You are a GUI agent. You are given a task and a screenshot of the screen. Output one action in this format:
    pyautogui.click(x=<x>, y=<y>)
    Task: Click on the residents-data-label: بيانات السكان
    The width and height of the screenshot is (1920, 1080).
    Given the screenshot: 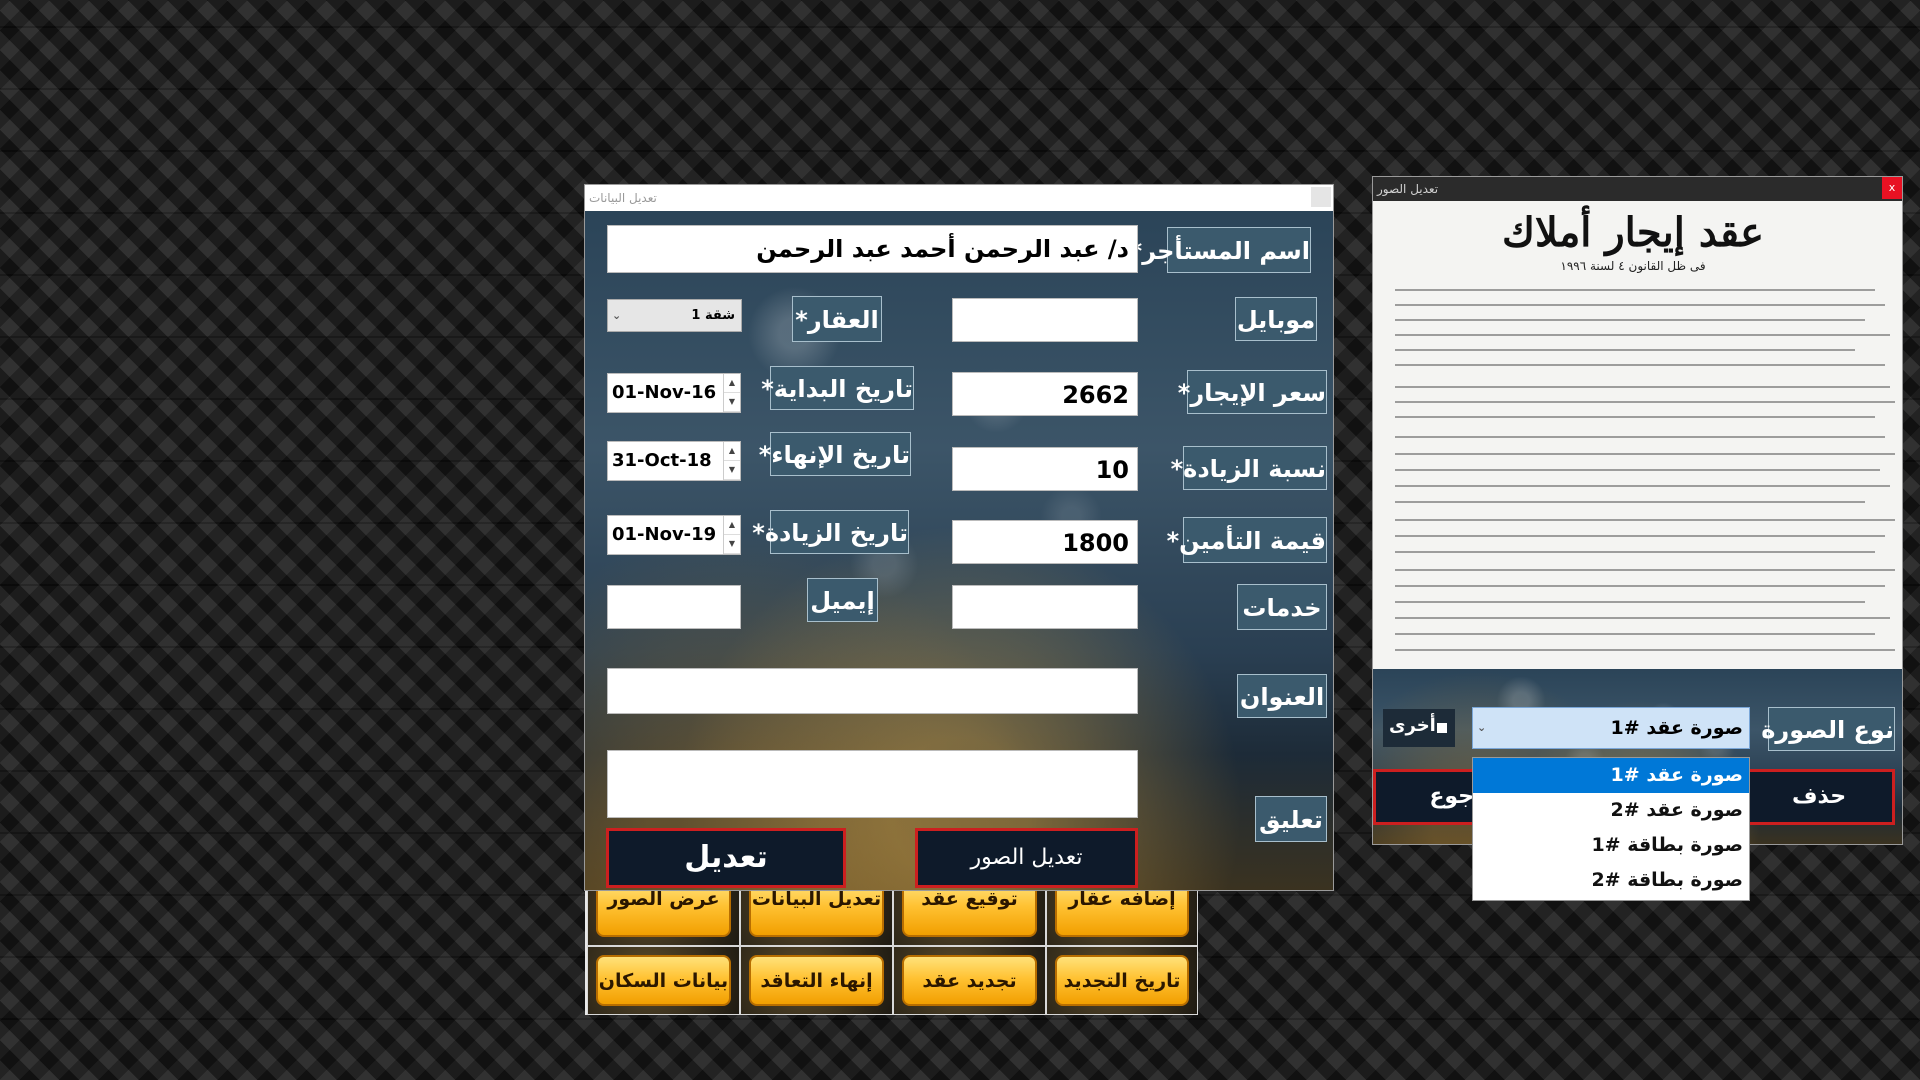 What is the action you would take?
    pyautogui.click(x=663, y=981)
    